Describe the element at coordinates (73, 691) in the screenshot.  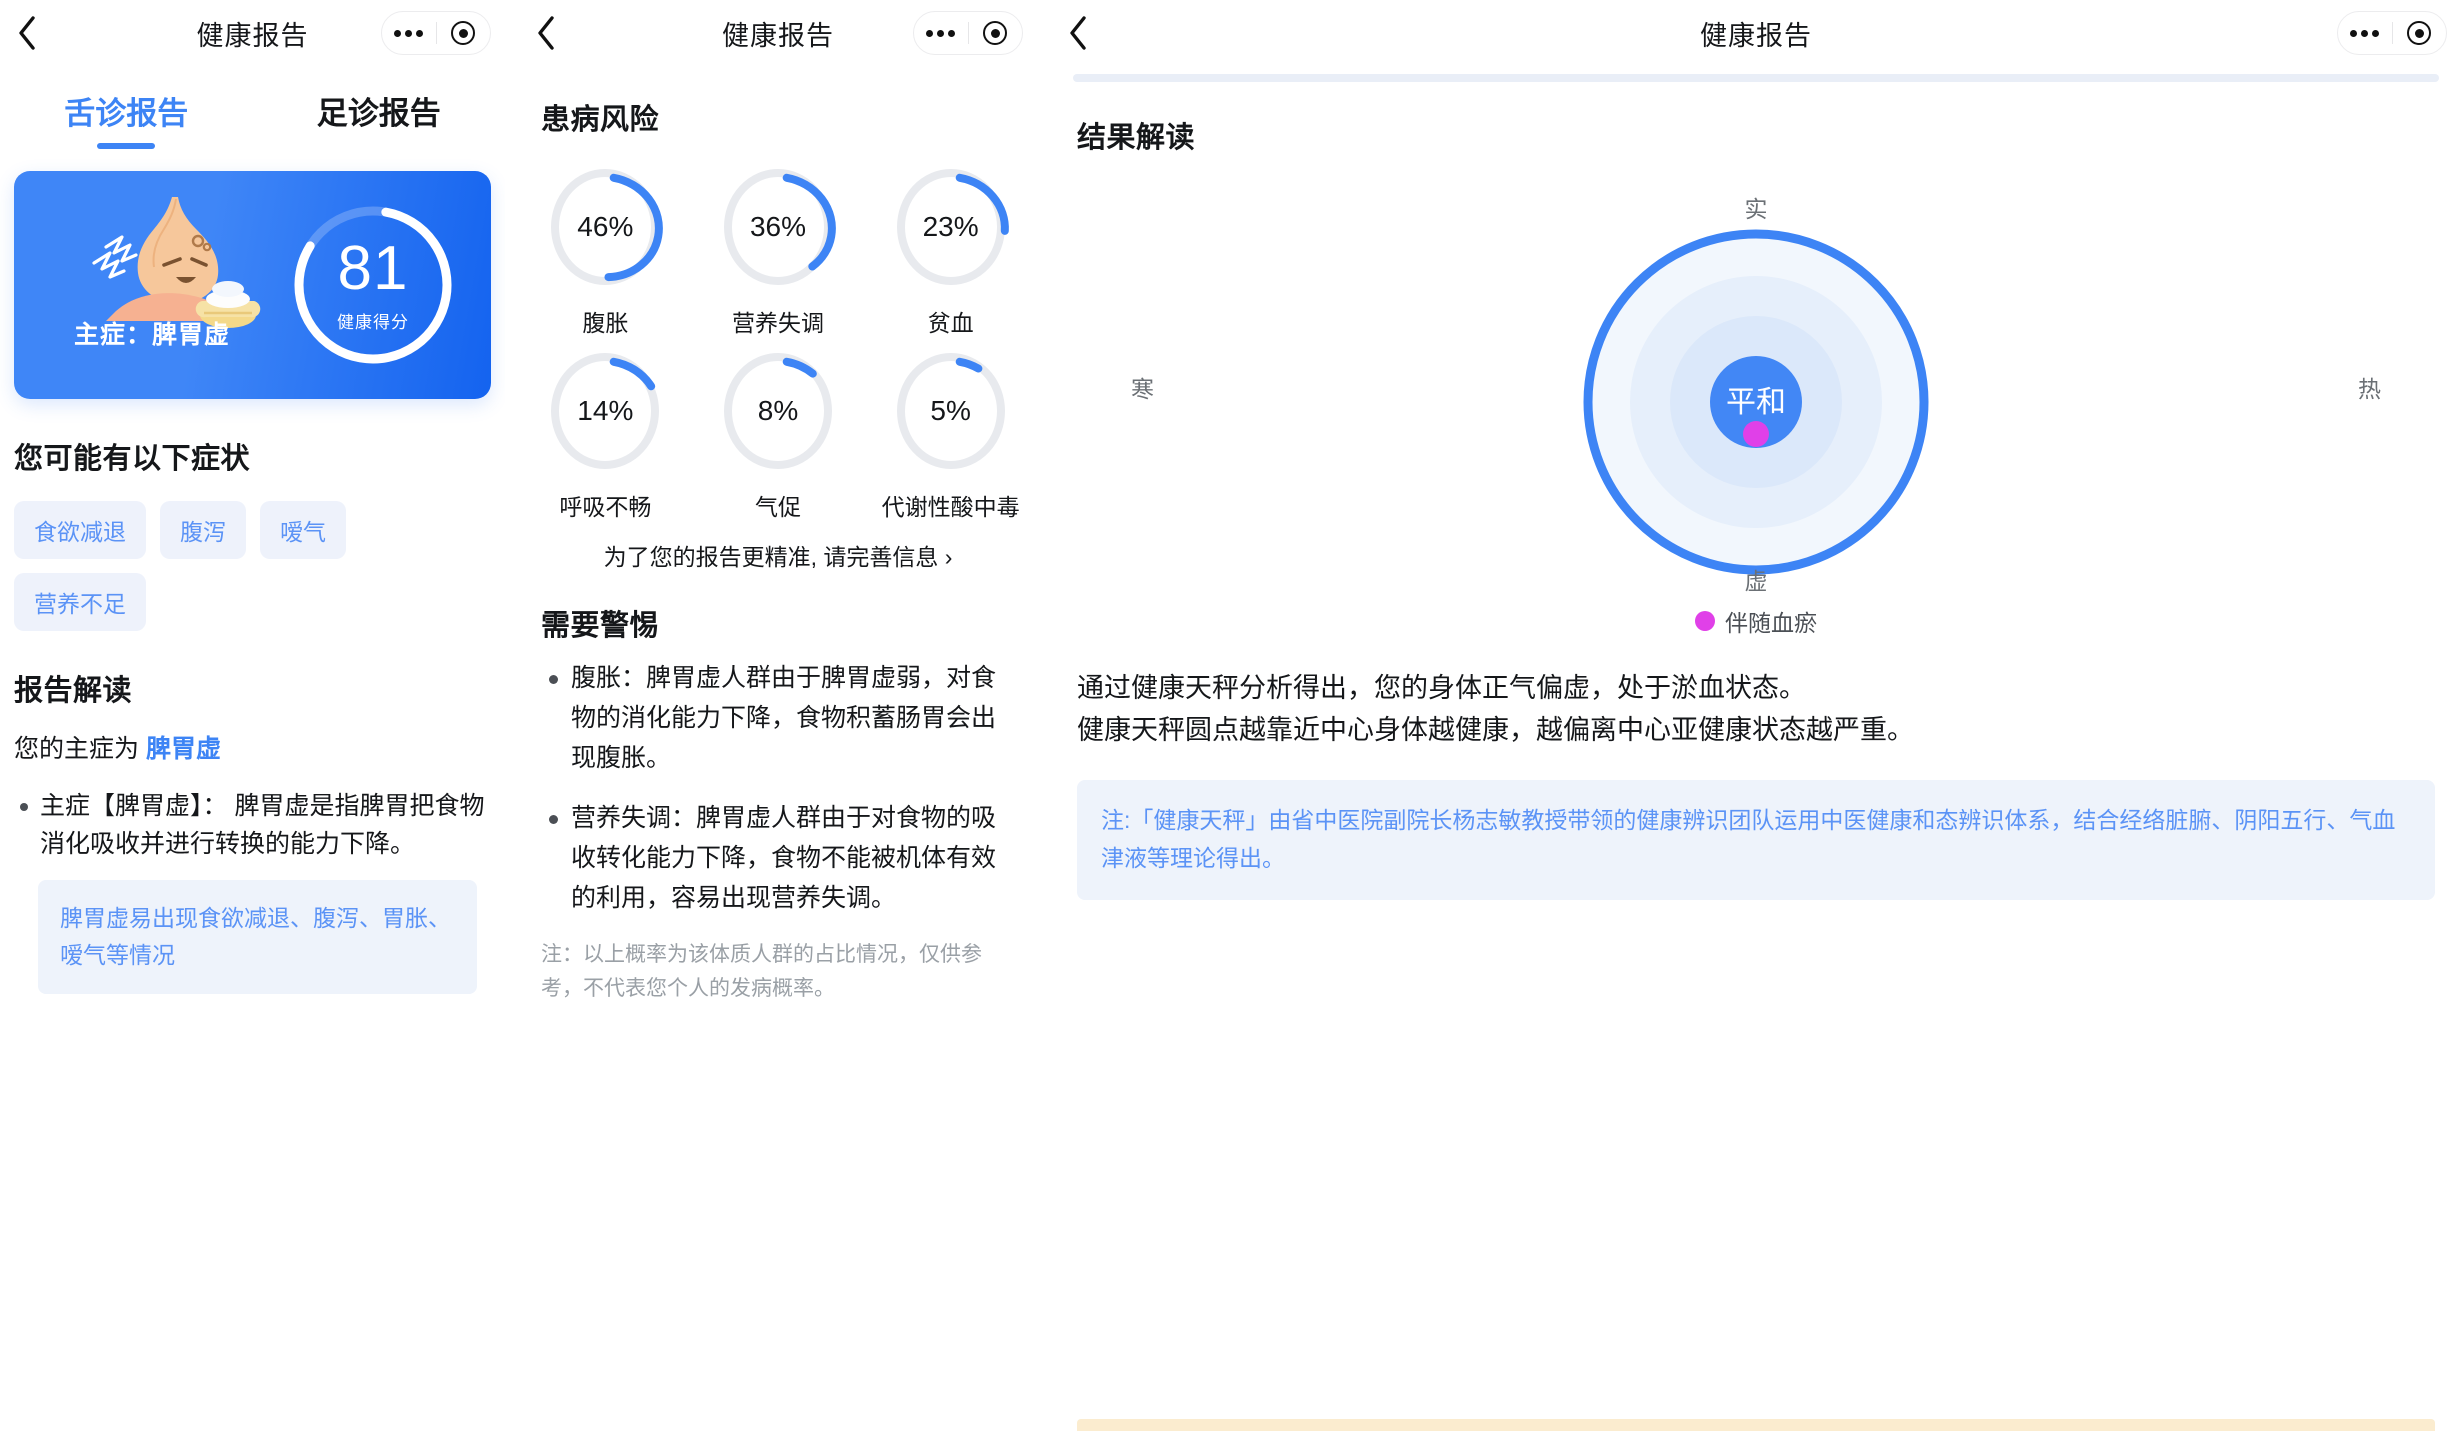
I see `report-heading: 报告解读` at that location.